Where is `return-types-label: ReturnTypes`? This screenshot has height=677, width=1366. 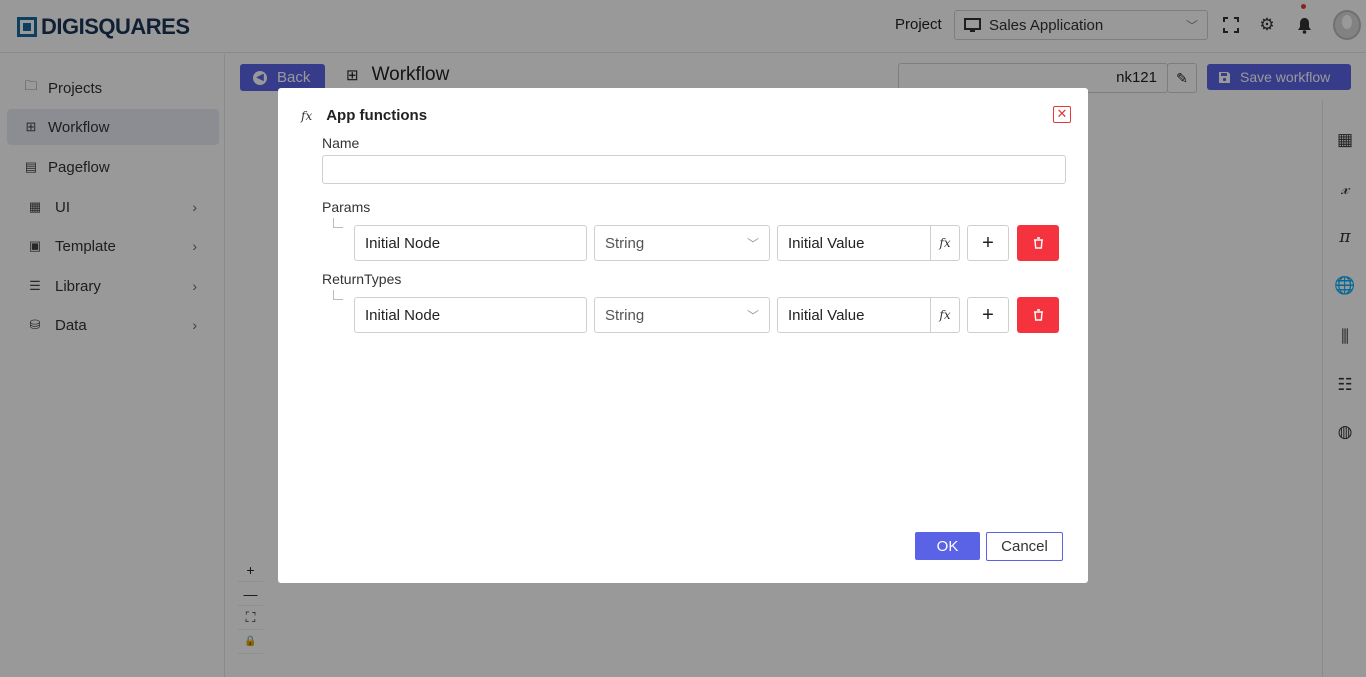
return-types-label: ReturnTypes is located at coordinates (362, 279).